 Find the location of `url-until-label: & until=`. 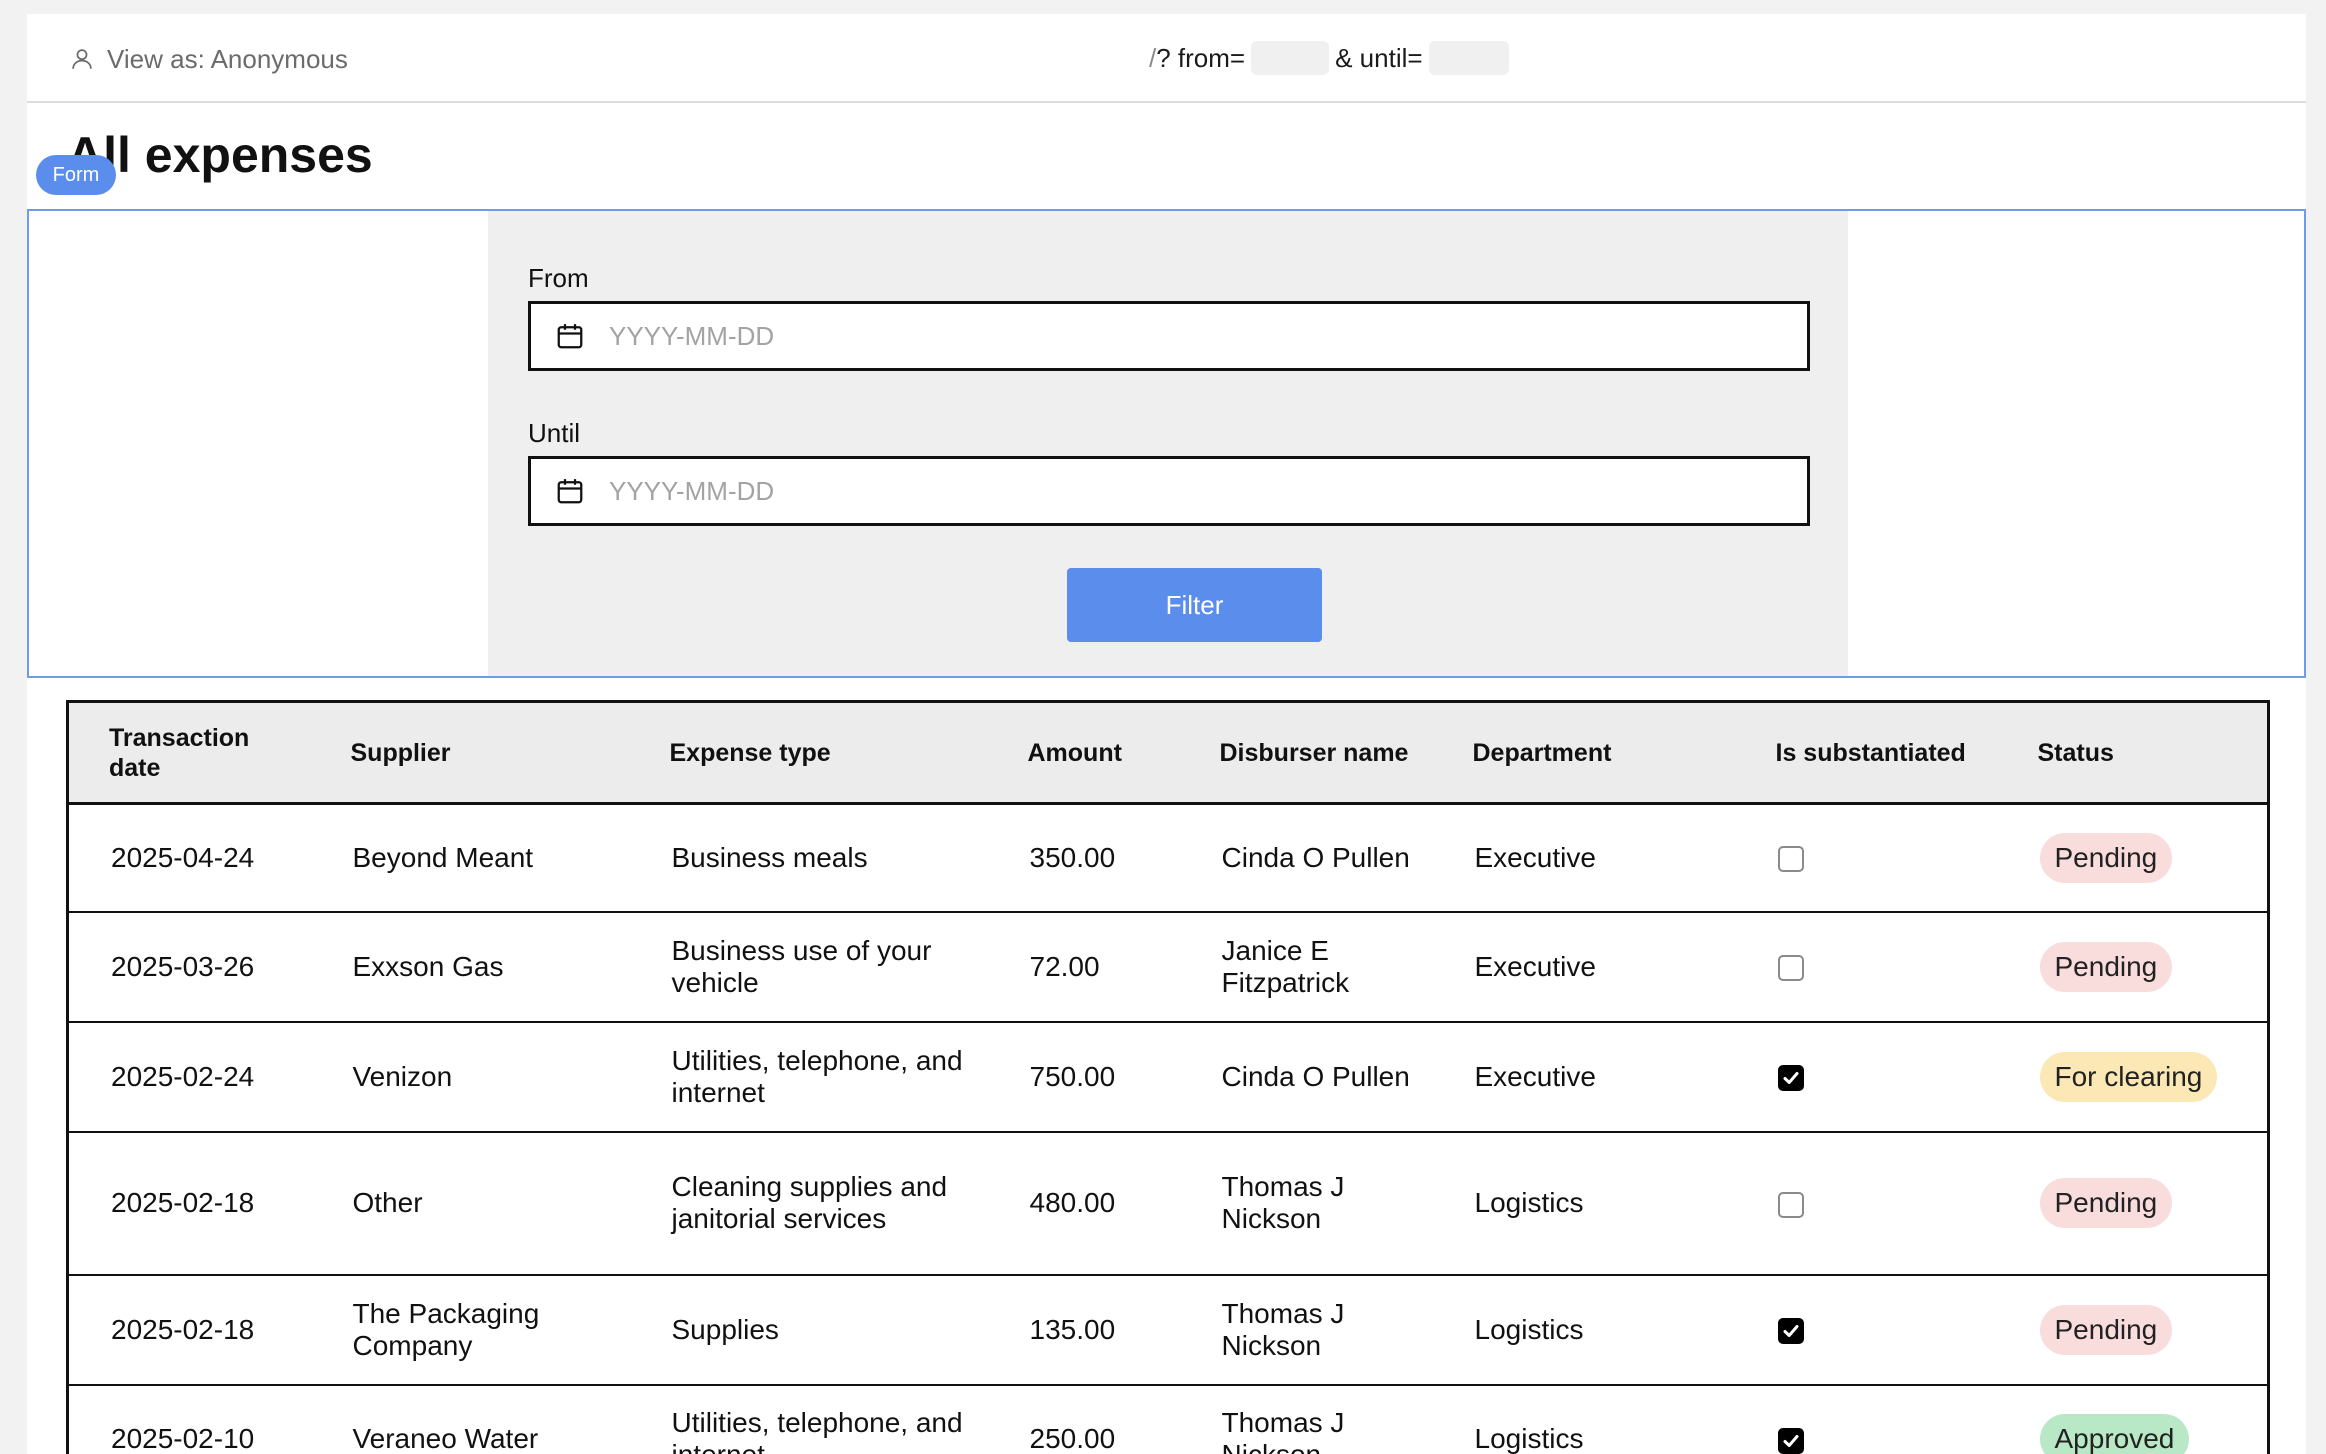

url-until-label: & until= is located at coordinates (1379, 57).